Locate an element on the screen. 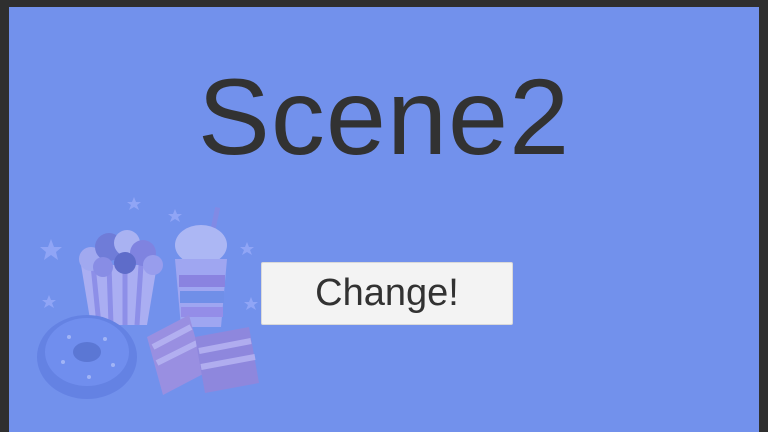 The height and width of the screenshot is (432, 768). donut-icon is located at coordinates (87, 357).